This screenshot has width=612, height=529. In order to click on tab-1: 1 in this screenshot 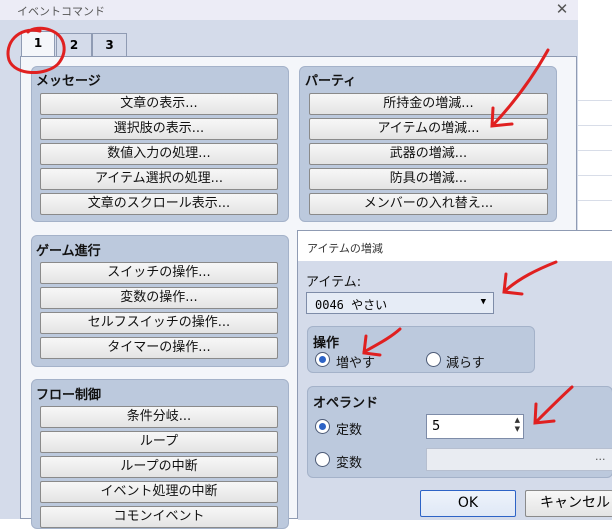, I will do `click(38, 44)`.